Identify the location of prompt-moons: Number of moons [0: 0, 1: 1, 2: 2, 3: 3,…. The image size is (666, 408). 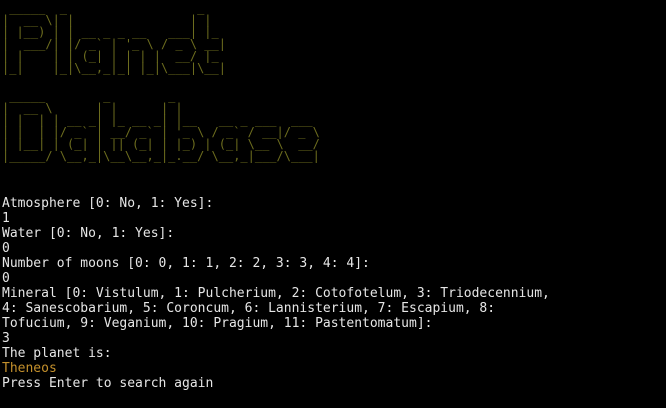
(186, 263).